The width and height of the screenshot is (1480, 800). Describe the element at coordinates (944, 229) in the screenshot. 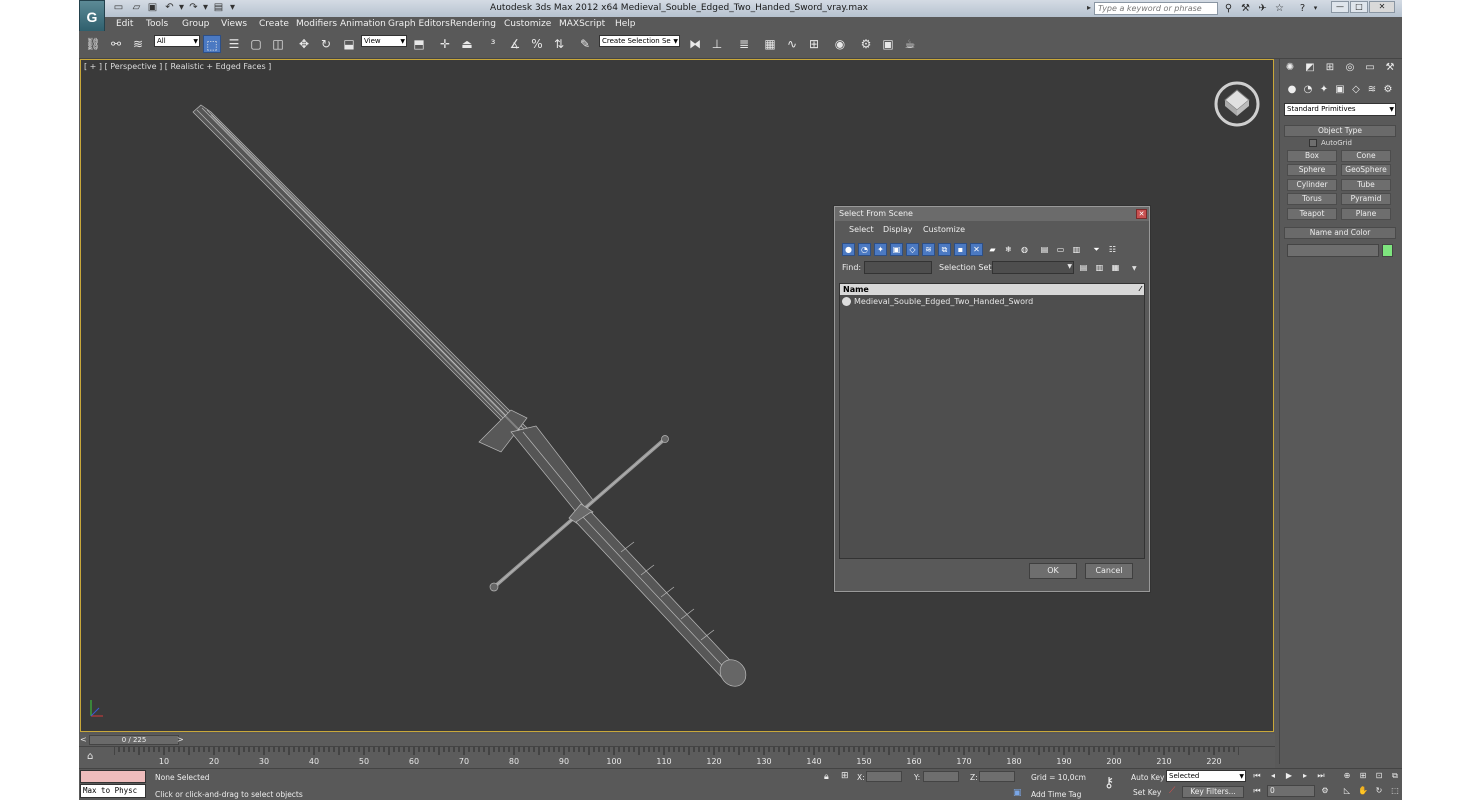

I see `dialog-menu-customize: Customize` at that location.